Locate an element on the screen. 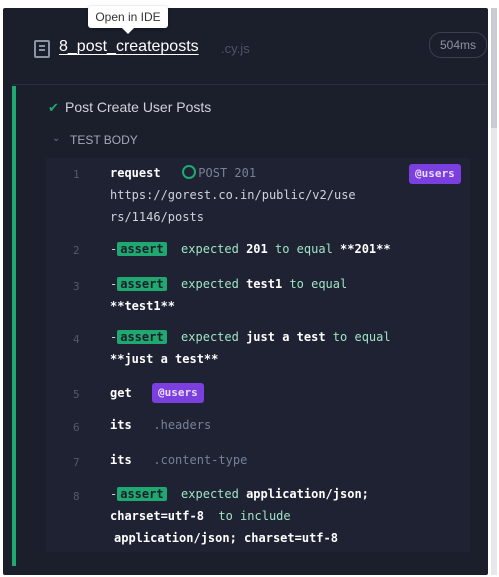 The height and width of the screenshot is (577, 499). line-number: 5 is located at coordinates (76, 394).